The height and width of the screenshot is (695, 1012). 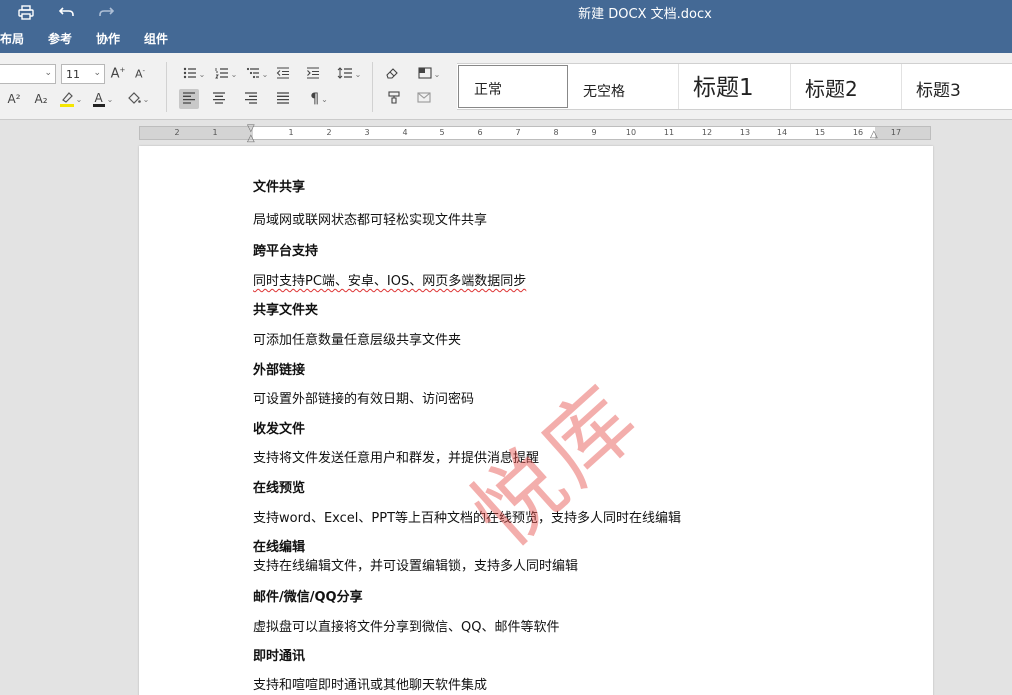 I want to click on heading-online-preview: 在线预览, so click(x=279, y=488).